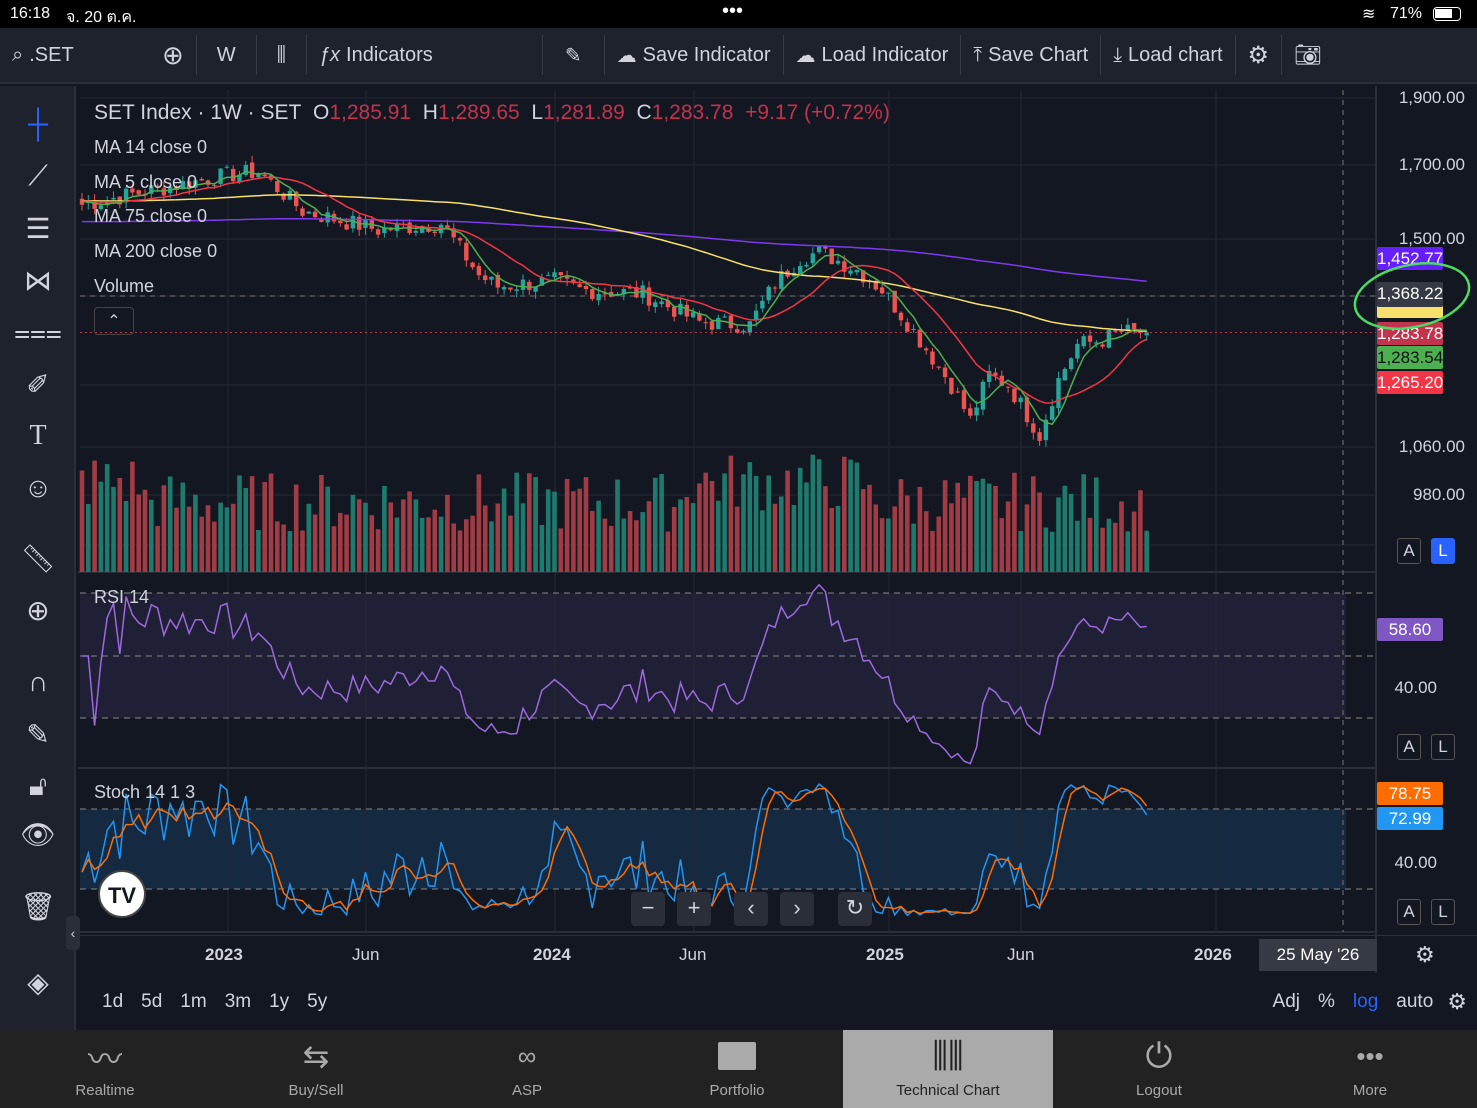 The image size is (1477, 1108). I want to click on stoch-log-button: L, so click(1443, 912).